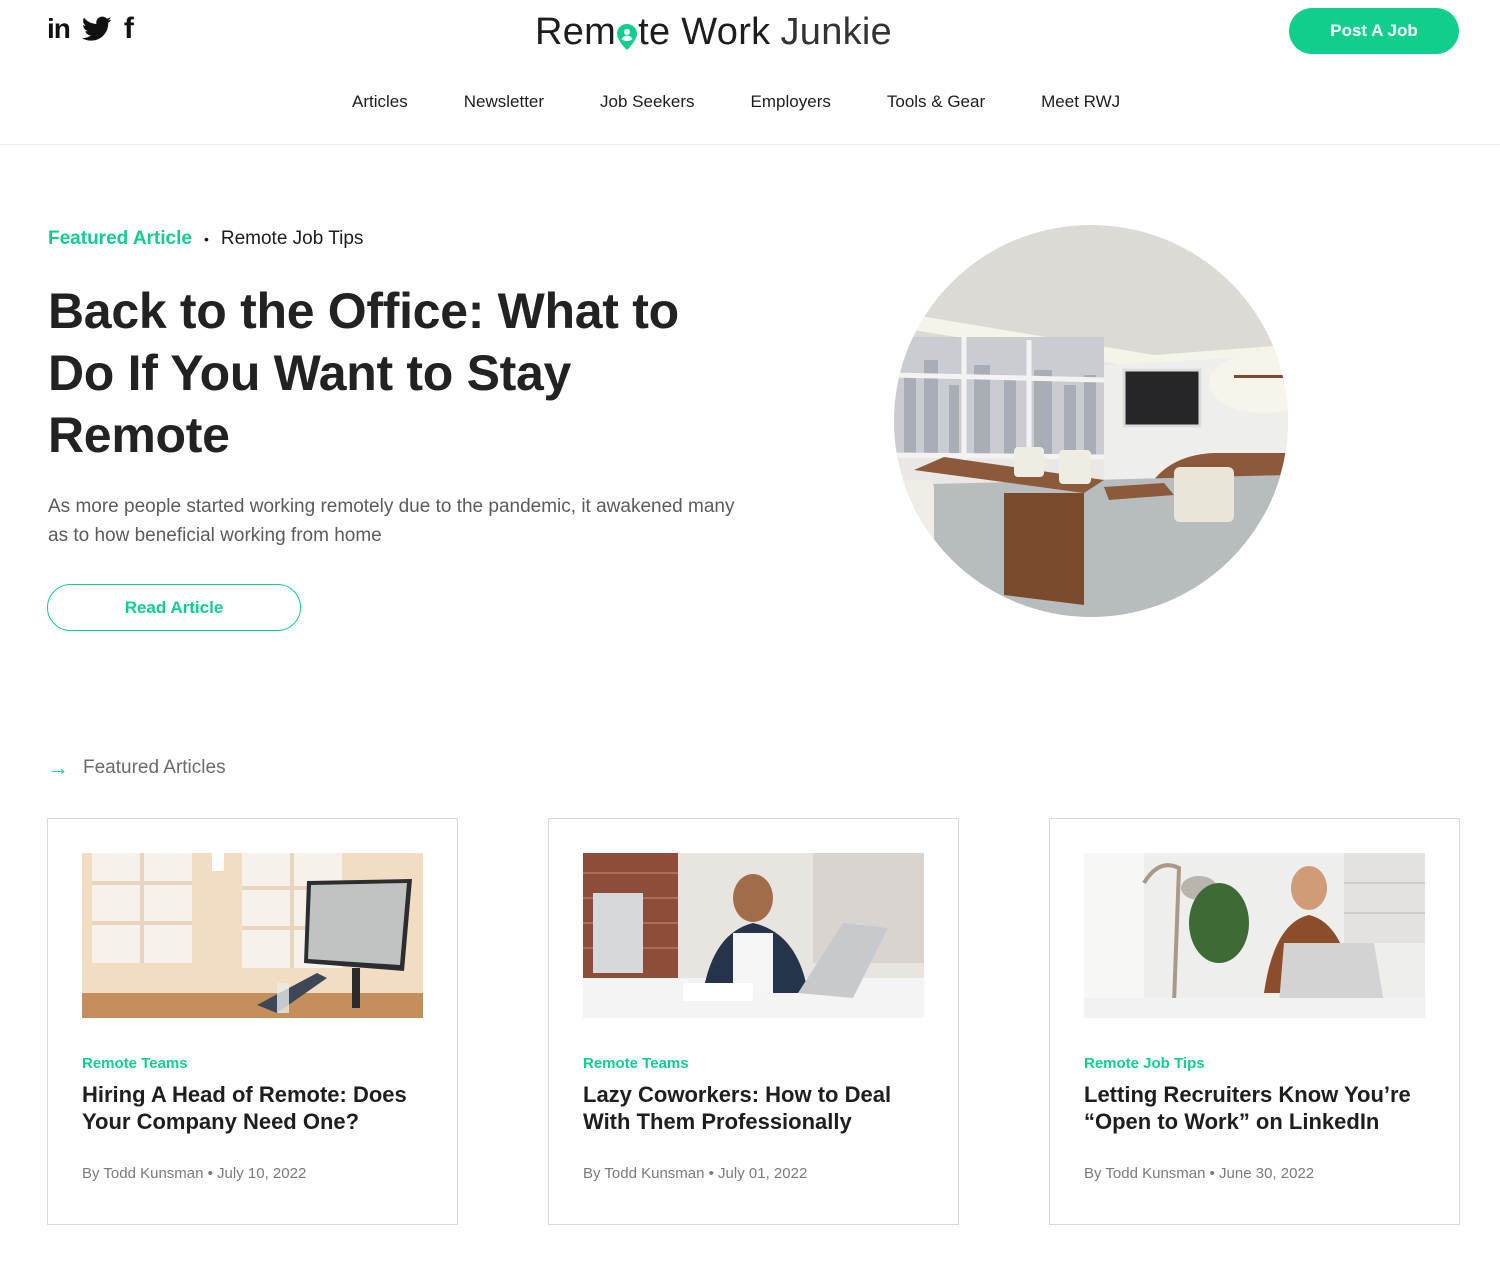 The height and width of the screenshot is (1272, 1500). I want to click on site-logo: Rem te Work Junkie, so click(713, 32).